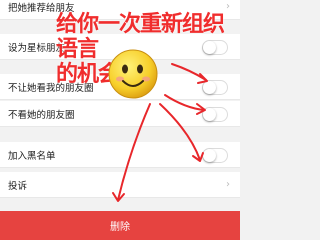  I want to click on smiley-face-icon, so click(133, 74).